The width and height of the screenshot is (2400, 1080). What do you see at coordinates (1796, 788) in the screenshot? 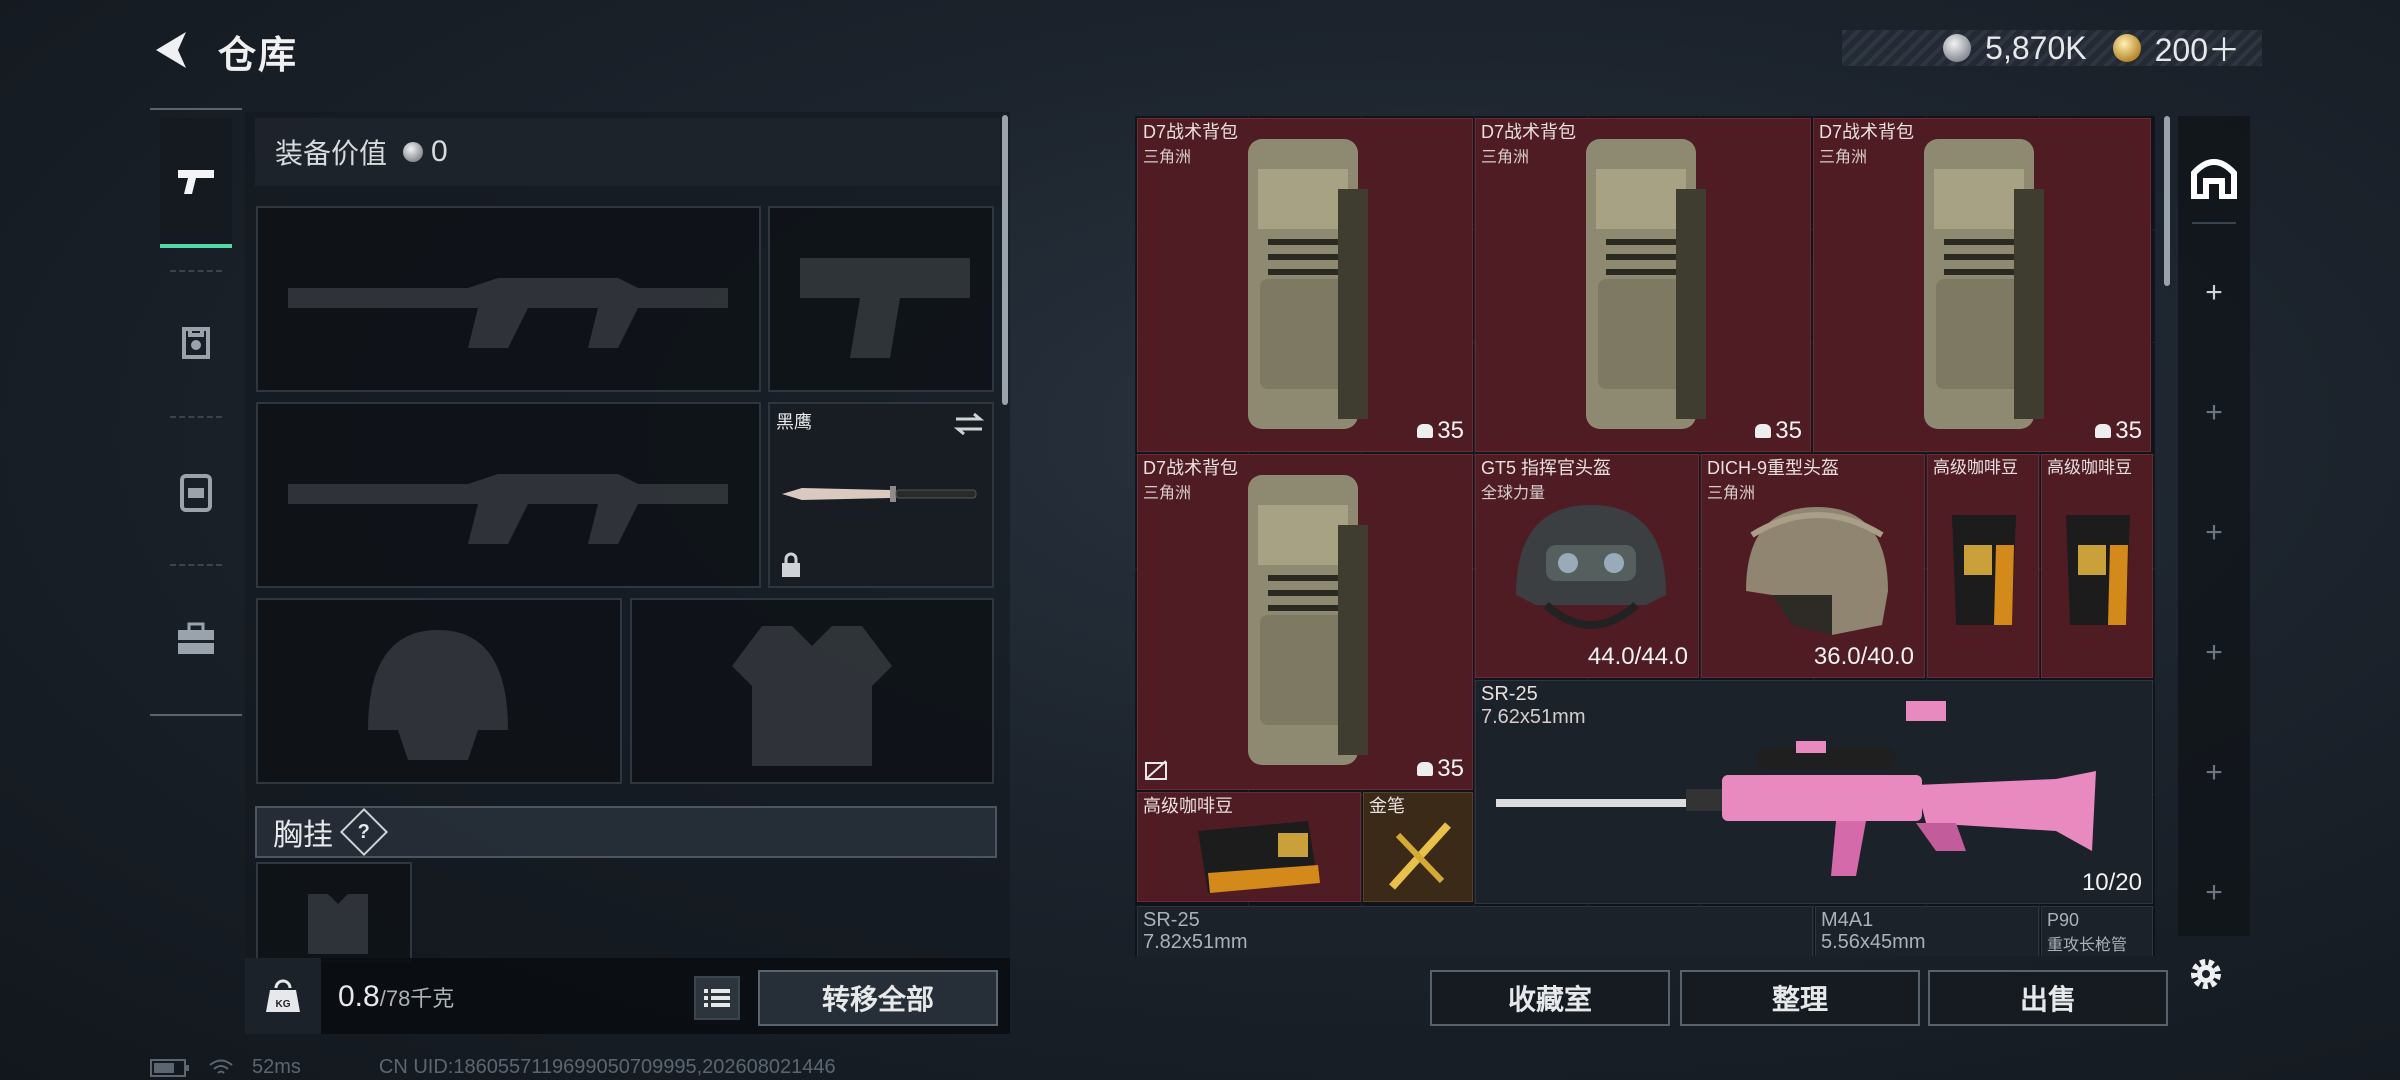
I see `pink-rifle-icon` at bounding box center [1796, 788].